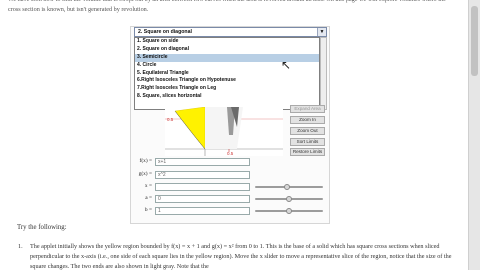 Image resolution: width=480 pixels, height=270 pixels. I want to click on b-label: b =, so click(148, 210).